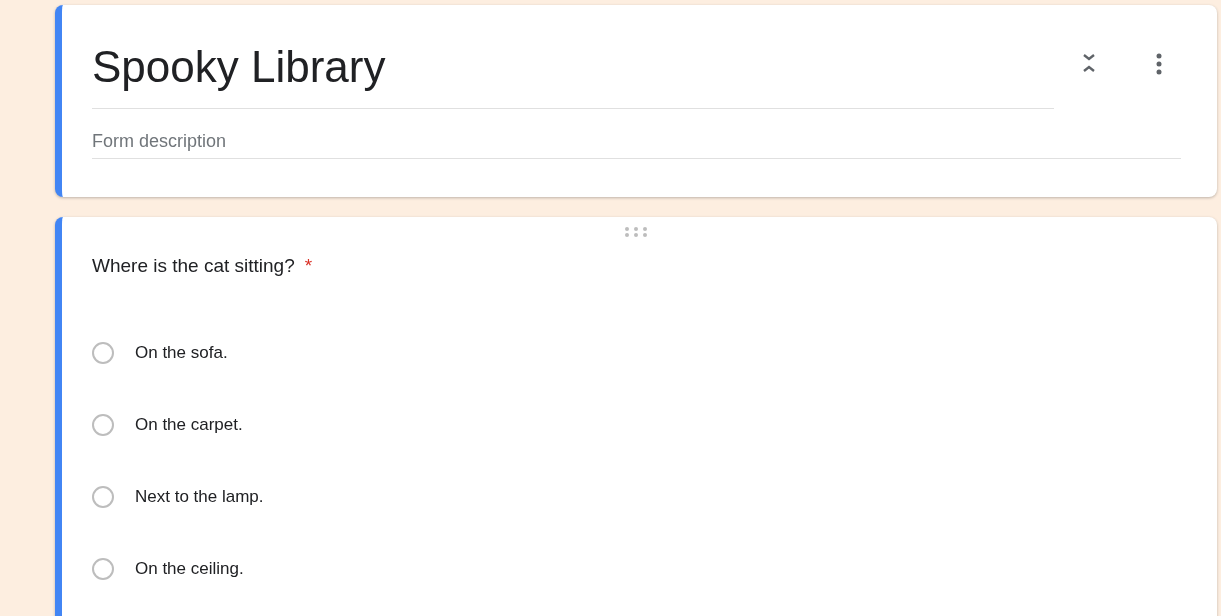 The height and width of the screenshot is (616, 1221). What do you see at coordinates (199, 497) in the screenshot?
I see `option-label: Next to the lamp.` at bounding box center [199, 497].